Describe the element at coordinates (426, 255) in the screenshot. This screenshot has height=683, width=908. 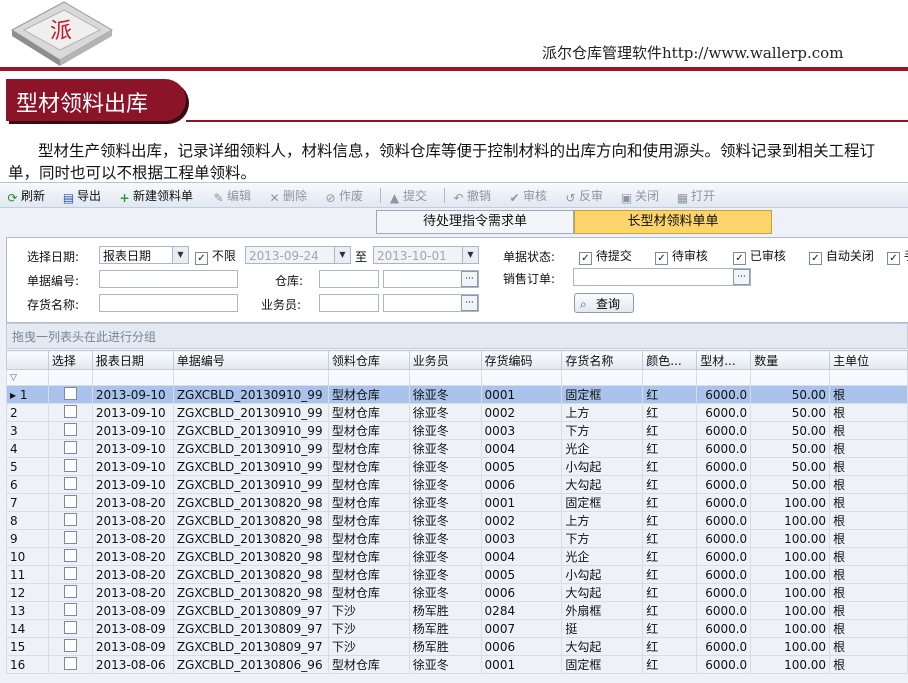
I see `date-to-field: 2013-10-01 ▼` at that location.